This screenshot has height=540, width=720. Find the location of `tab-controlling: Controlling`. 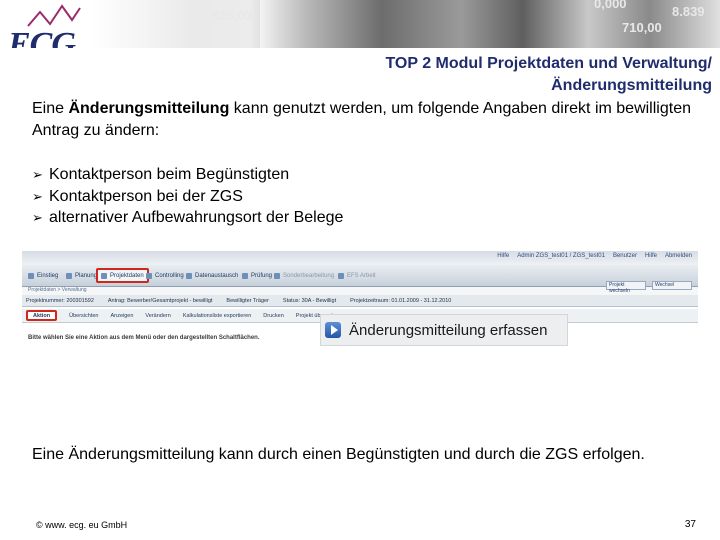

tab-controlling: Controlling is located at coordinates (165, 275).